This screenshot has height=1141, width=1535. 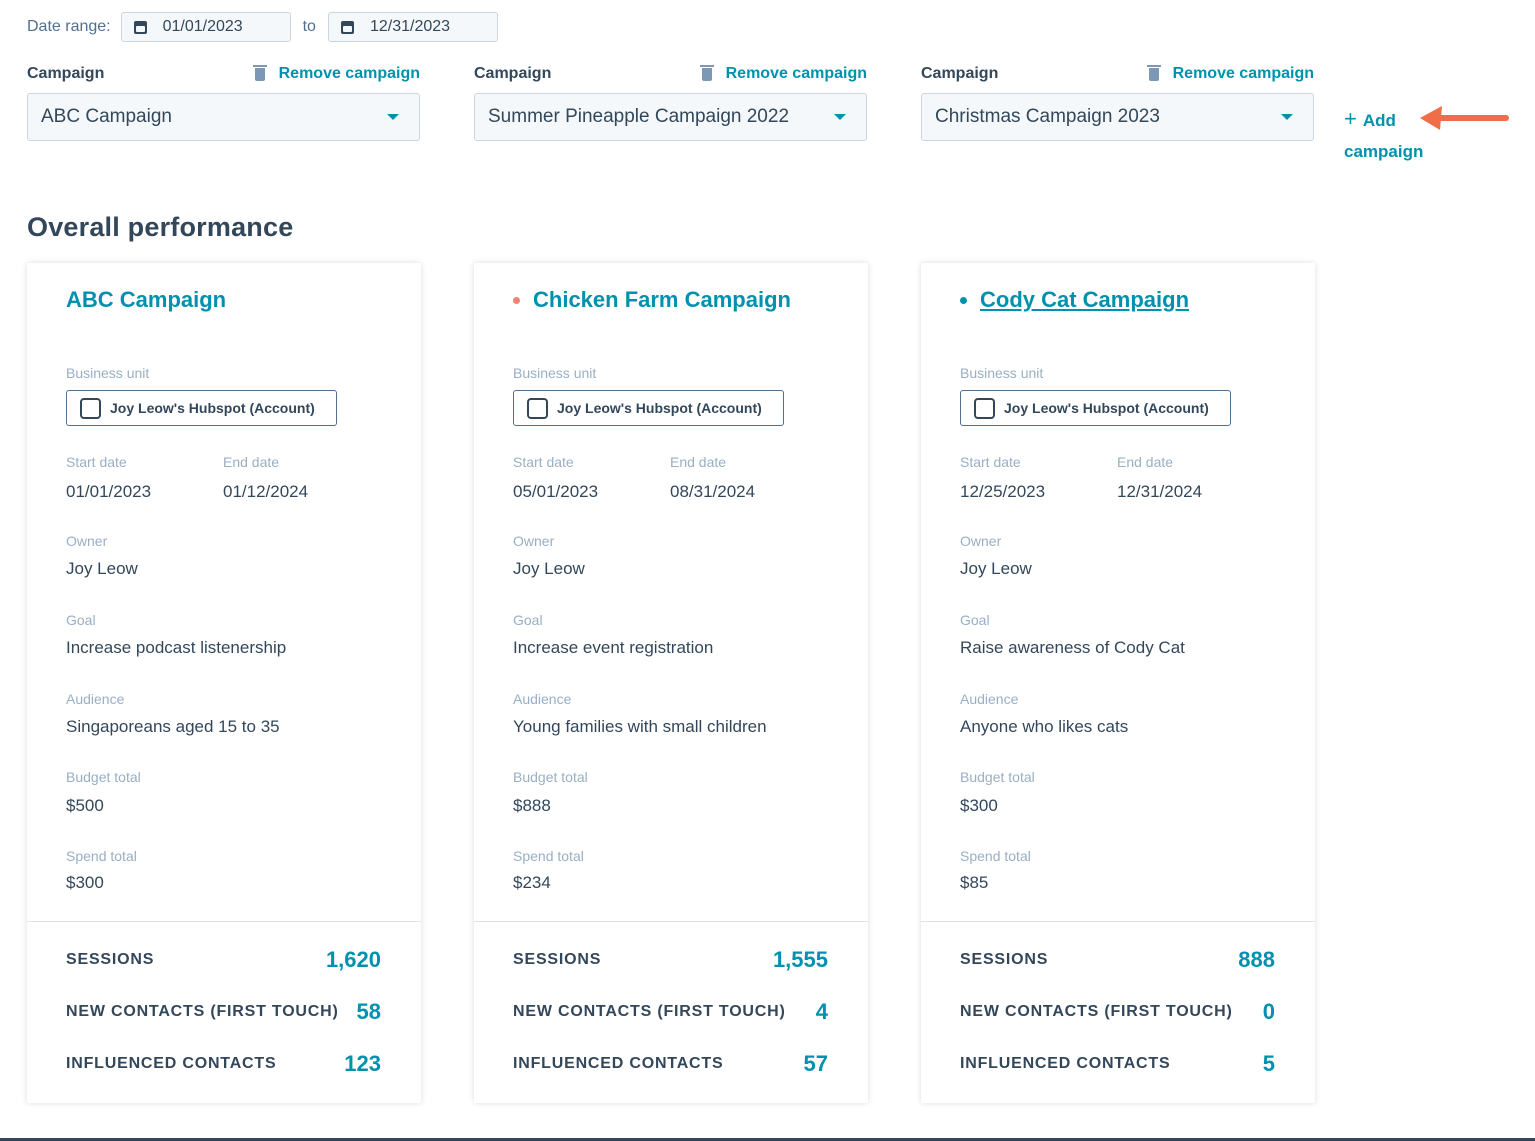 I want to click on add-campaign-label-line1: Add, so click(x=1379, y=120).